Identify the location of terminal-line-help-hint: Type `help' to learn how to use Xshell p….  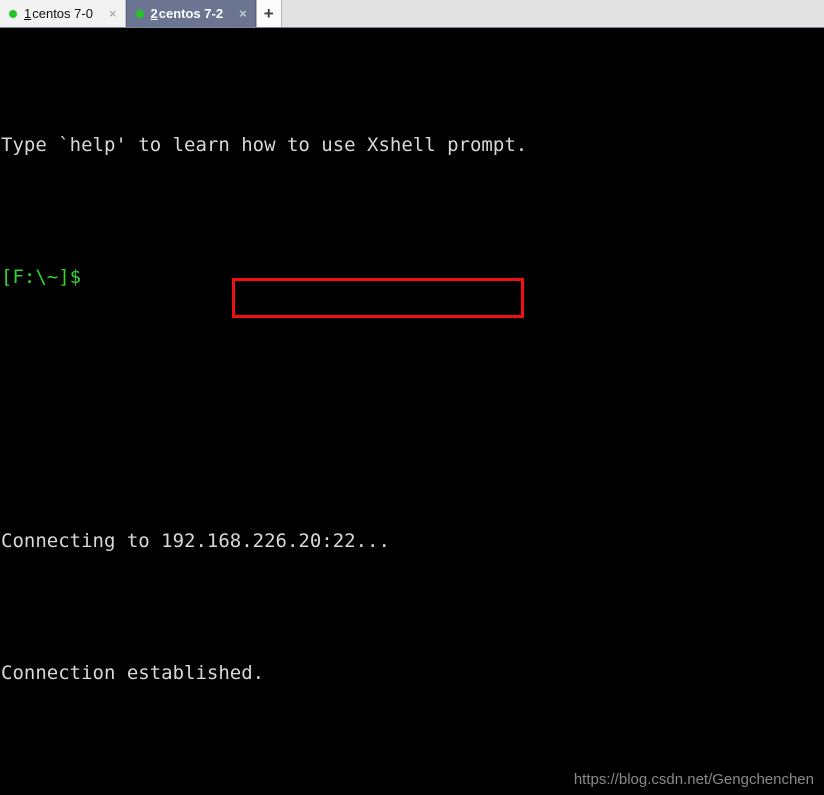
(264, 145).